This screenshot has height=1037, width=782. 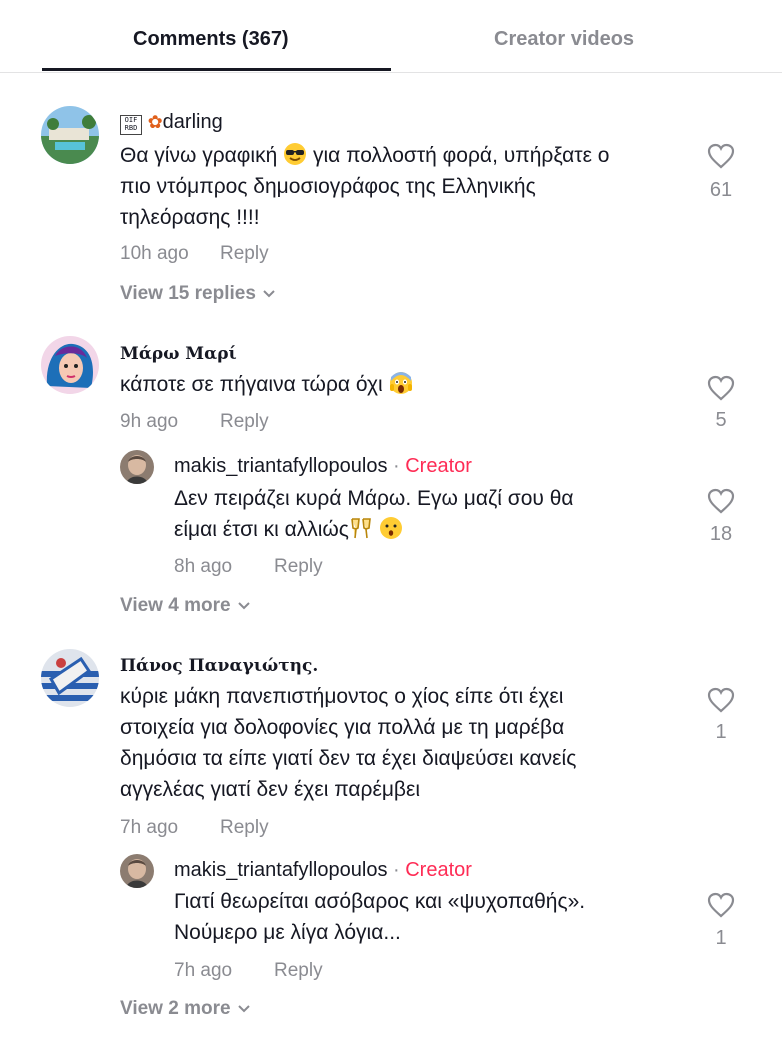 I want to click on view-more-button: View 2 more, so click(x=185, y=1009).